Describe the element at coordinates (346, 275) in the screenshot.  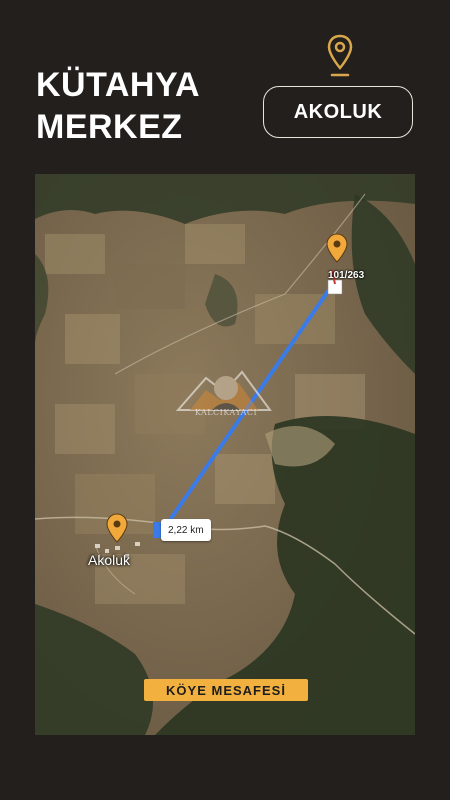
I see `parcel-label: 101/263` at that location.